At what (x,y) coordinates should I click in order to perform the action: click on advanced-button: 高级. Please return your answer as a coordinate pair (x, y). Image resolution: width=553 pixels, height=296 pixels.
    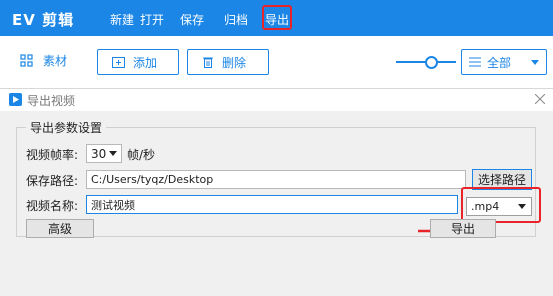
    Looking at the image, I should click on (60, 228).